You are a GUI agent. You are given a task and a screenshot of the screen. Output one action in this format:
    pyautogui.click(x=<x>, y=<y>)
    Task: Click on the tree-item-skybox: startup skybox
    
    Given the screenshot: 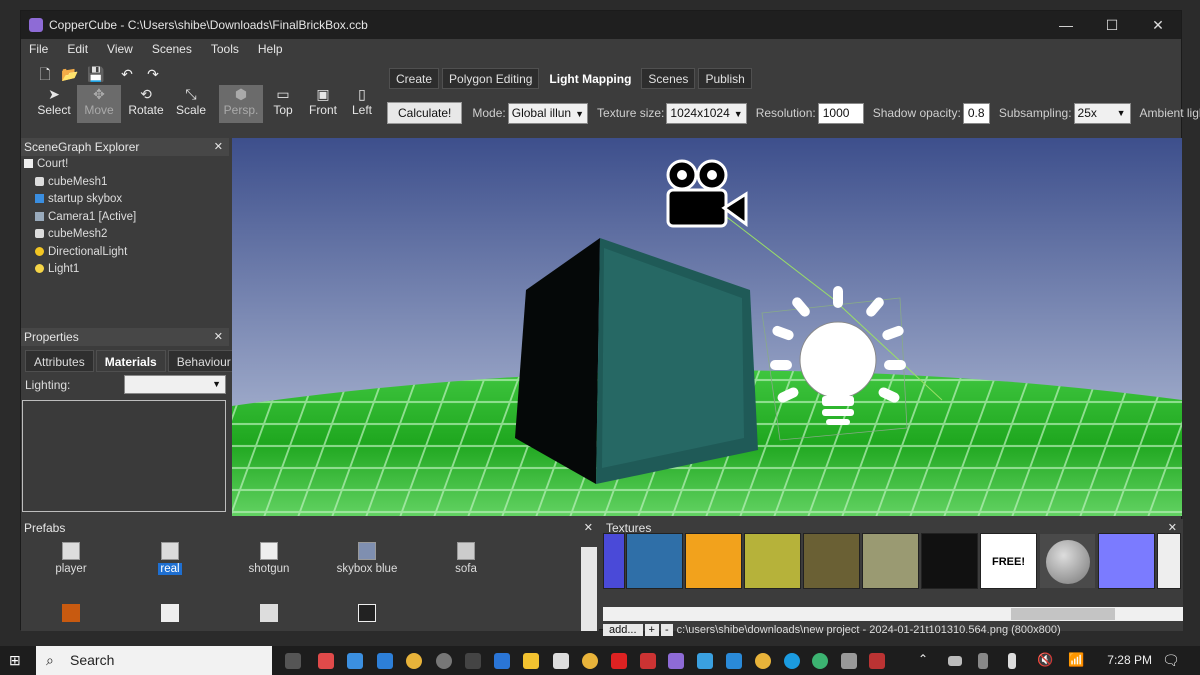 What is the action you would take?
    pyautogui.click(x=125, y=200)
    